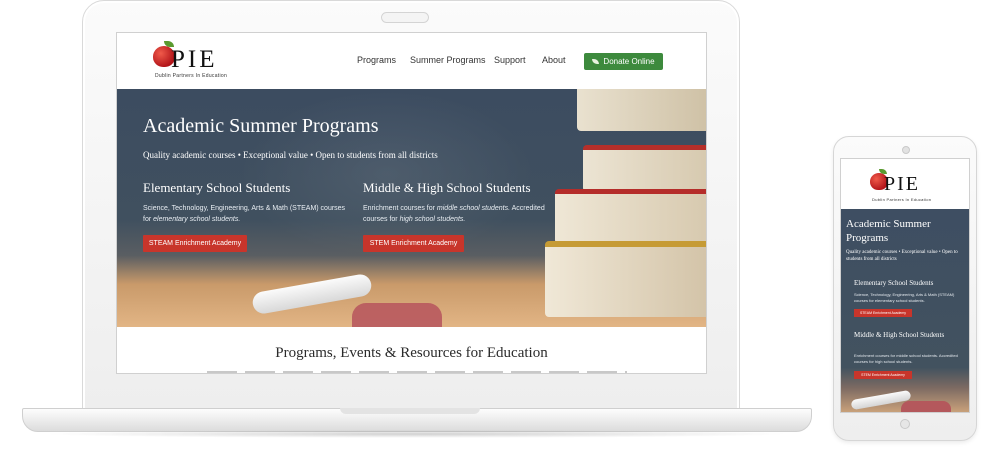 Image resolution: width=1000 pixels, height=449 pixels. Describe the element at coordinates (261, 126) in the screenshot. I see `hero-title: Academic Summer Programs` at that location.